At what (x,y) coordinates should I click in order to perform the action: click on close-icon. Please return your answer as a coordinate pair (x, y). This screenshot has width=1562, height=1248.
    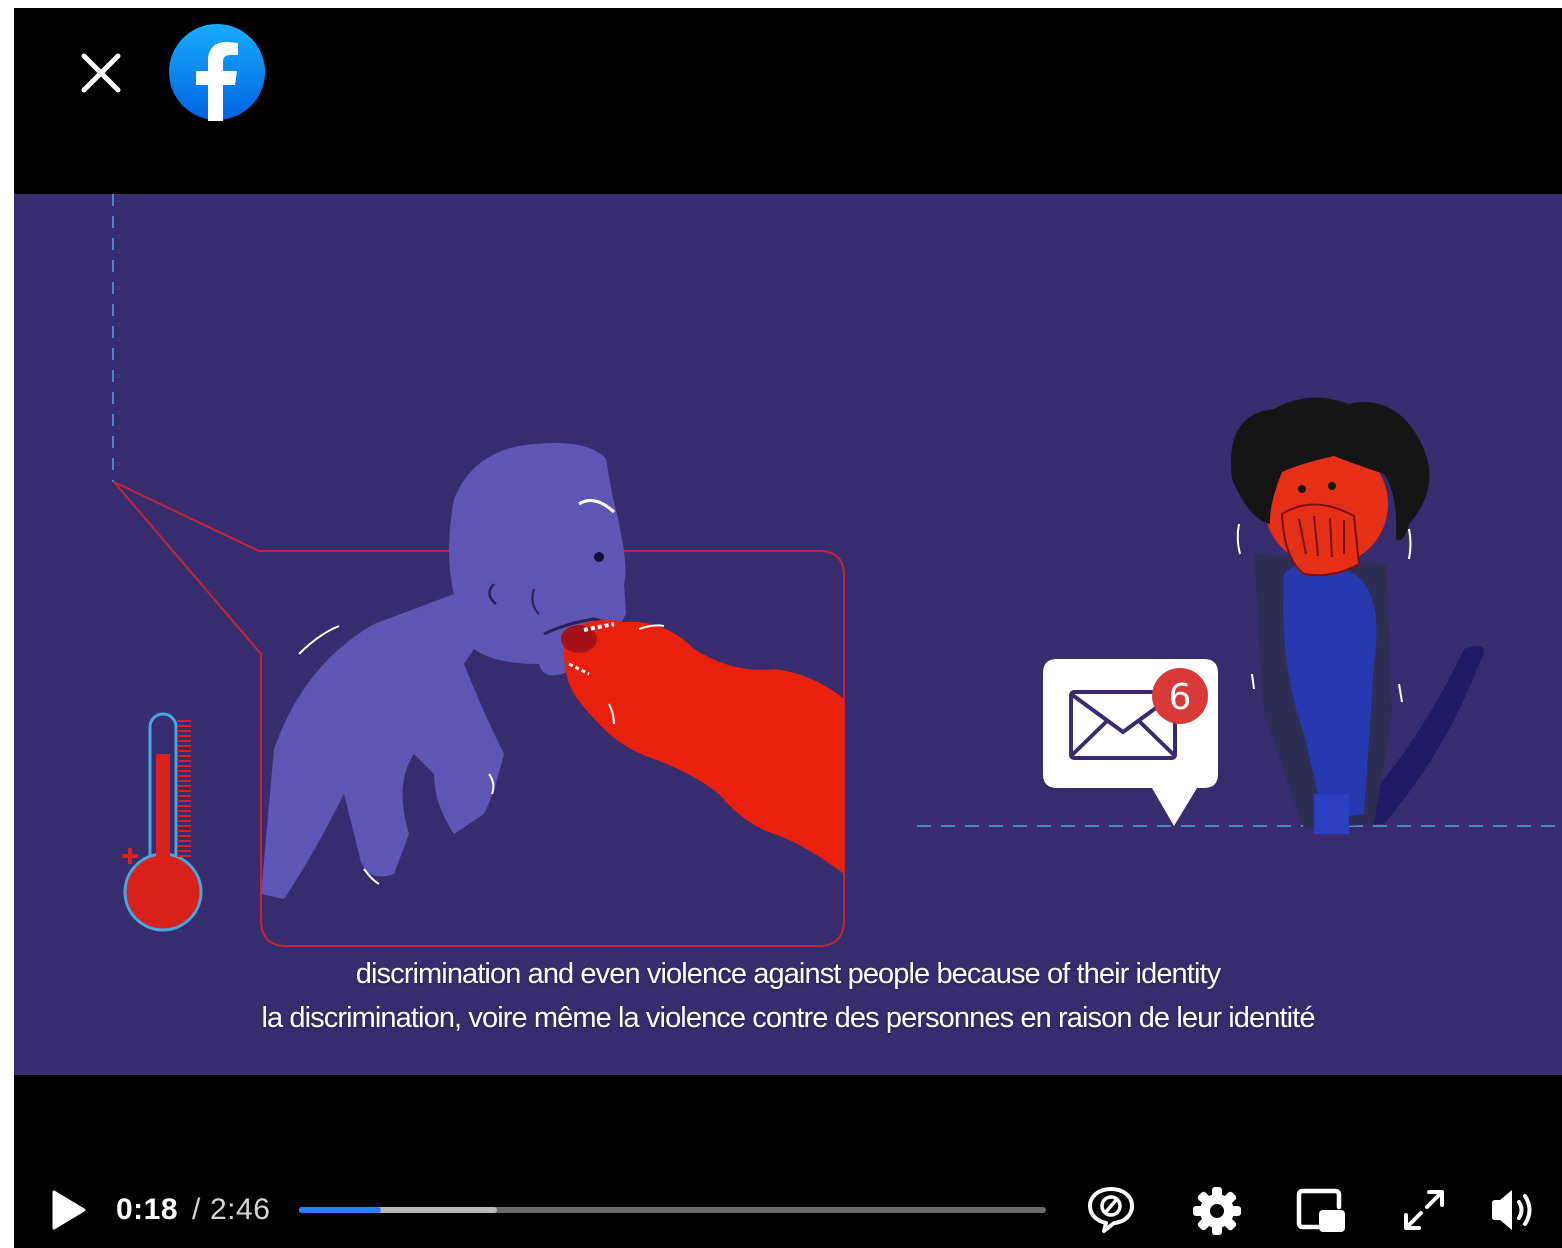
    Looking at the image, I should click on (101, 73).